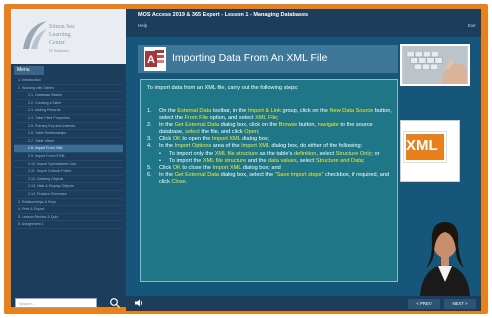 This screenshot has width=492, height=318. I want to click on highlighted-term: Browse, so click(288, 125).